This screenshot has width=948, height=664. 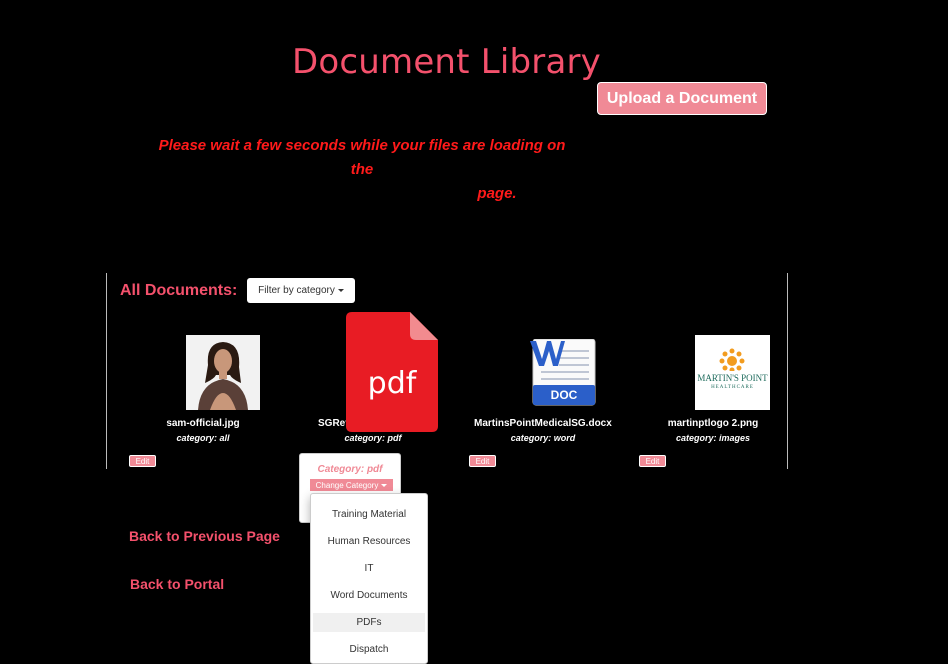 I want to click on doc-icon-label: DOC, so click(x=564, y=395).